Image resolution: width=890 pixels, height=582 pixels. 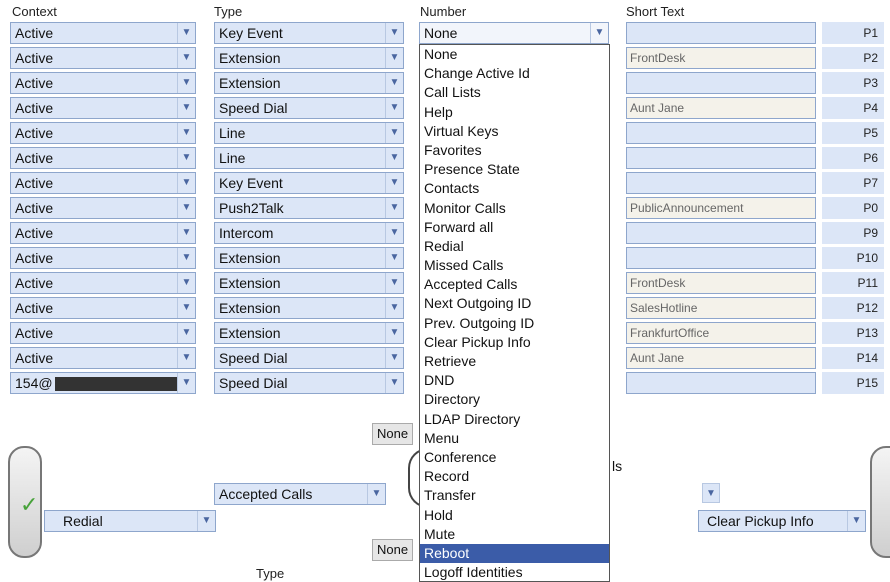 What do you see at coordinates (514, 33) in the screenshot?
I see `number-select: None ▼` at bounding box center [514, 33].